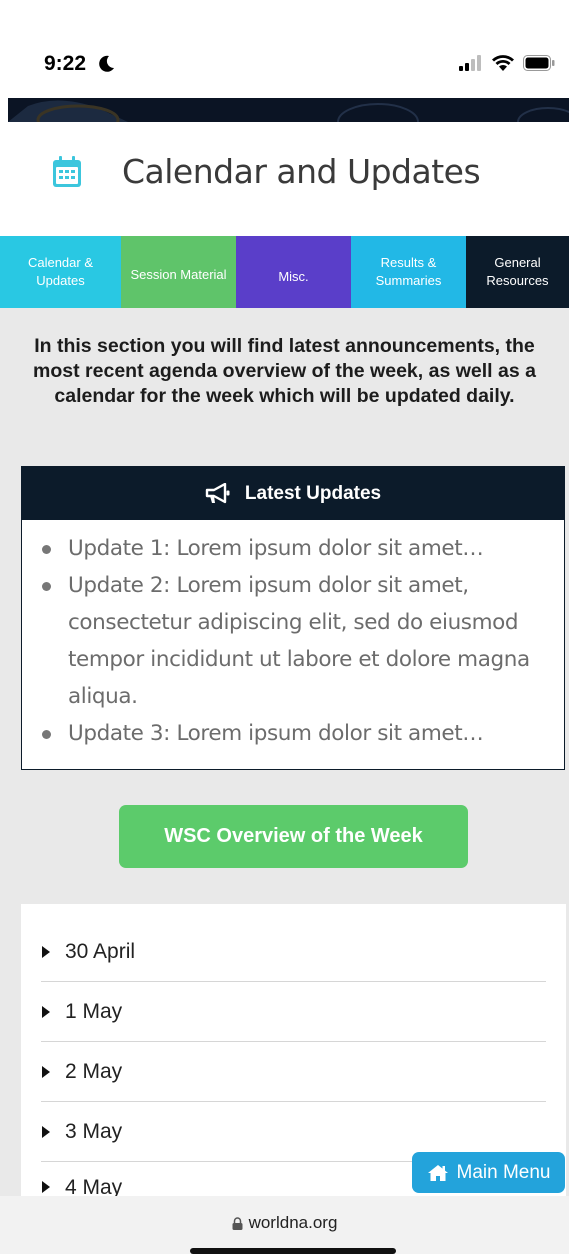 The image size is (569, 1254). I want to click on signal-icon, so click(470, 63).